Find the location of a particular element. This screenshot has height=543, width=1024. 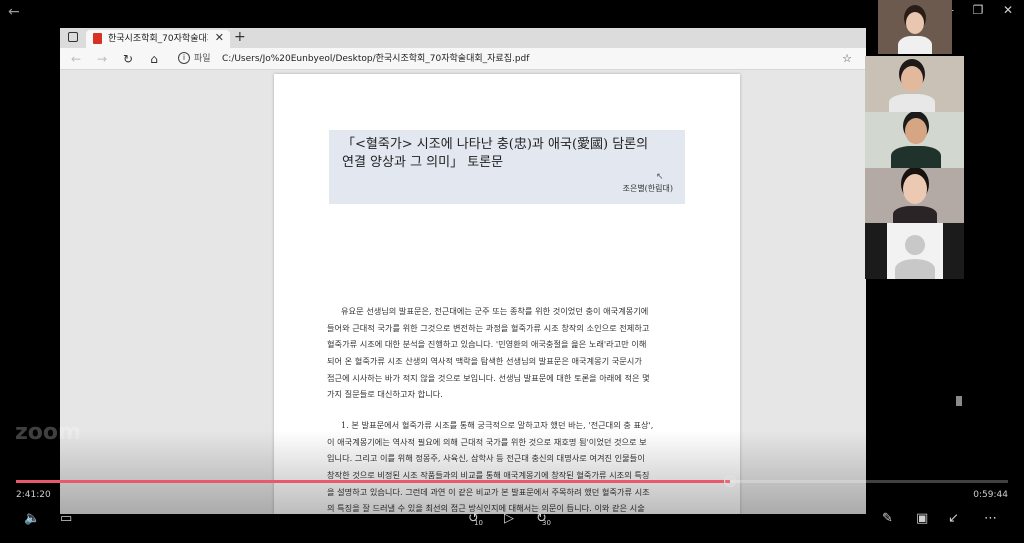

tab-close-icon: ✕ is located at coordinates (219, 38).